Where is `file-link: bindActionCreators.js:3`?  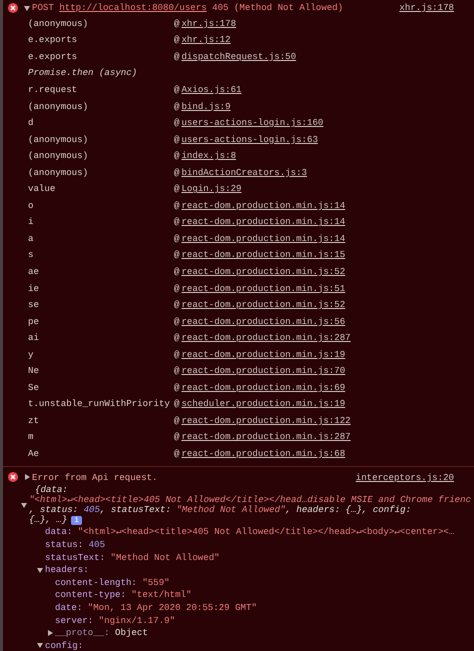
file-link: bindActionCreators.js:3 is located at coordinates (244, 172).